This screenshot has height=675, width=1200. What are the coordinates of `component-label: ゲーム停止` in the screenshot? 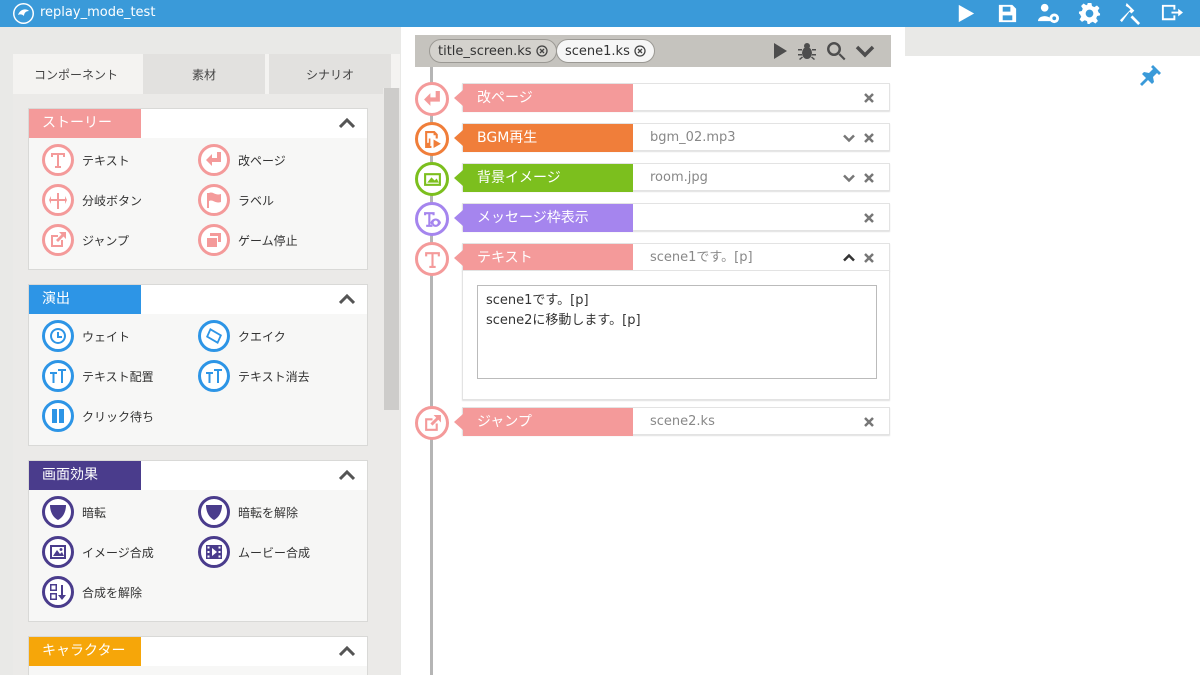 It's located at (268, 240).